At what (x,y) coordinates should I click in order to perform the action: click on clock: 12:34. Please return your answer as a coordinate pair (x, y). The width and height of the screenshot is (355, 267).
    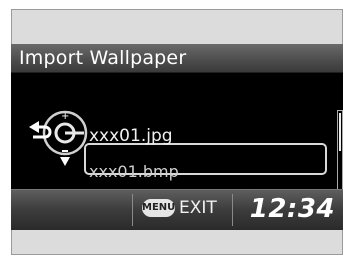
    Looking at the image, I should click on (292, 209).